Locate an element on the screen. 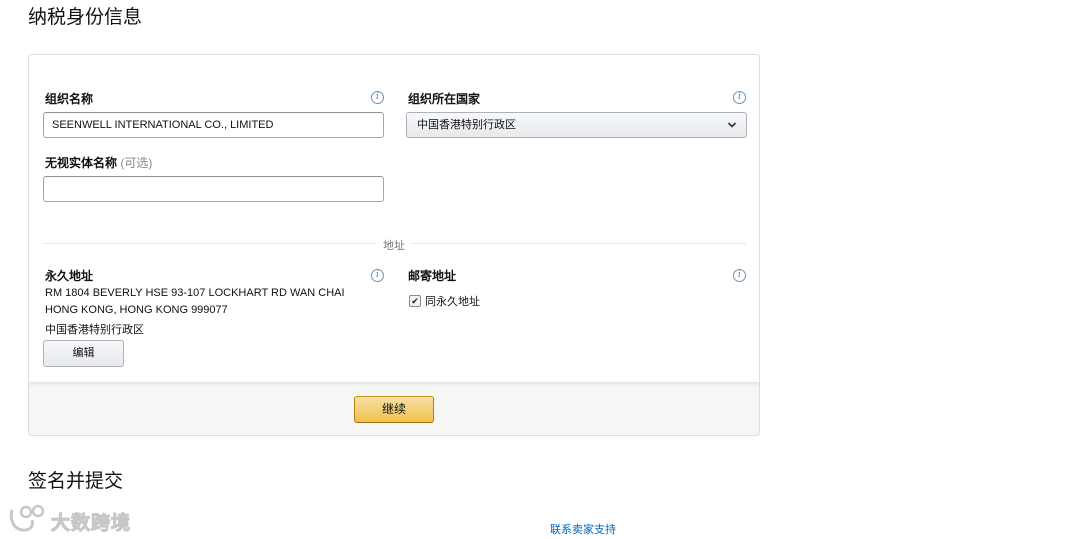  permanent-address-label: 永久地址 is located at coordinates (69, 276).